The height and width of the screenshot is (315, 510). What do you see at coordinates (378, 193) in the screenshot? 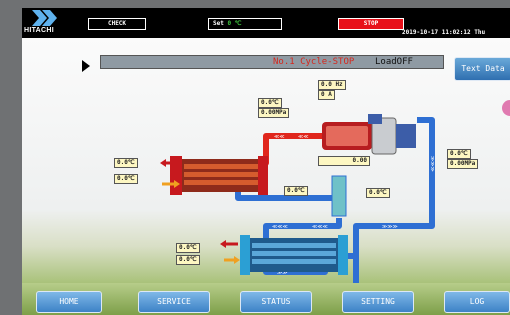
I see `pipe-temperature-right: 0.0℃` at bounding box center [378, 193].